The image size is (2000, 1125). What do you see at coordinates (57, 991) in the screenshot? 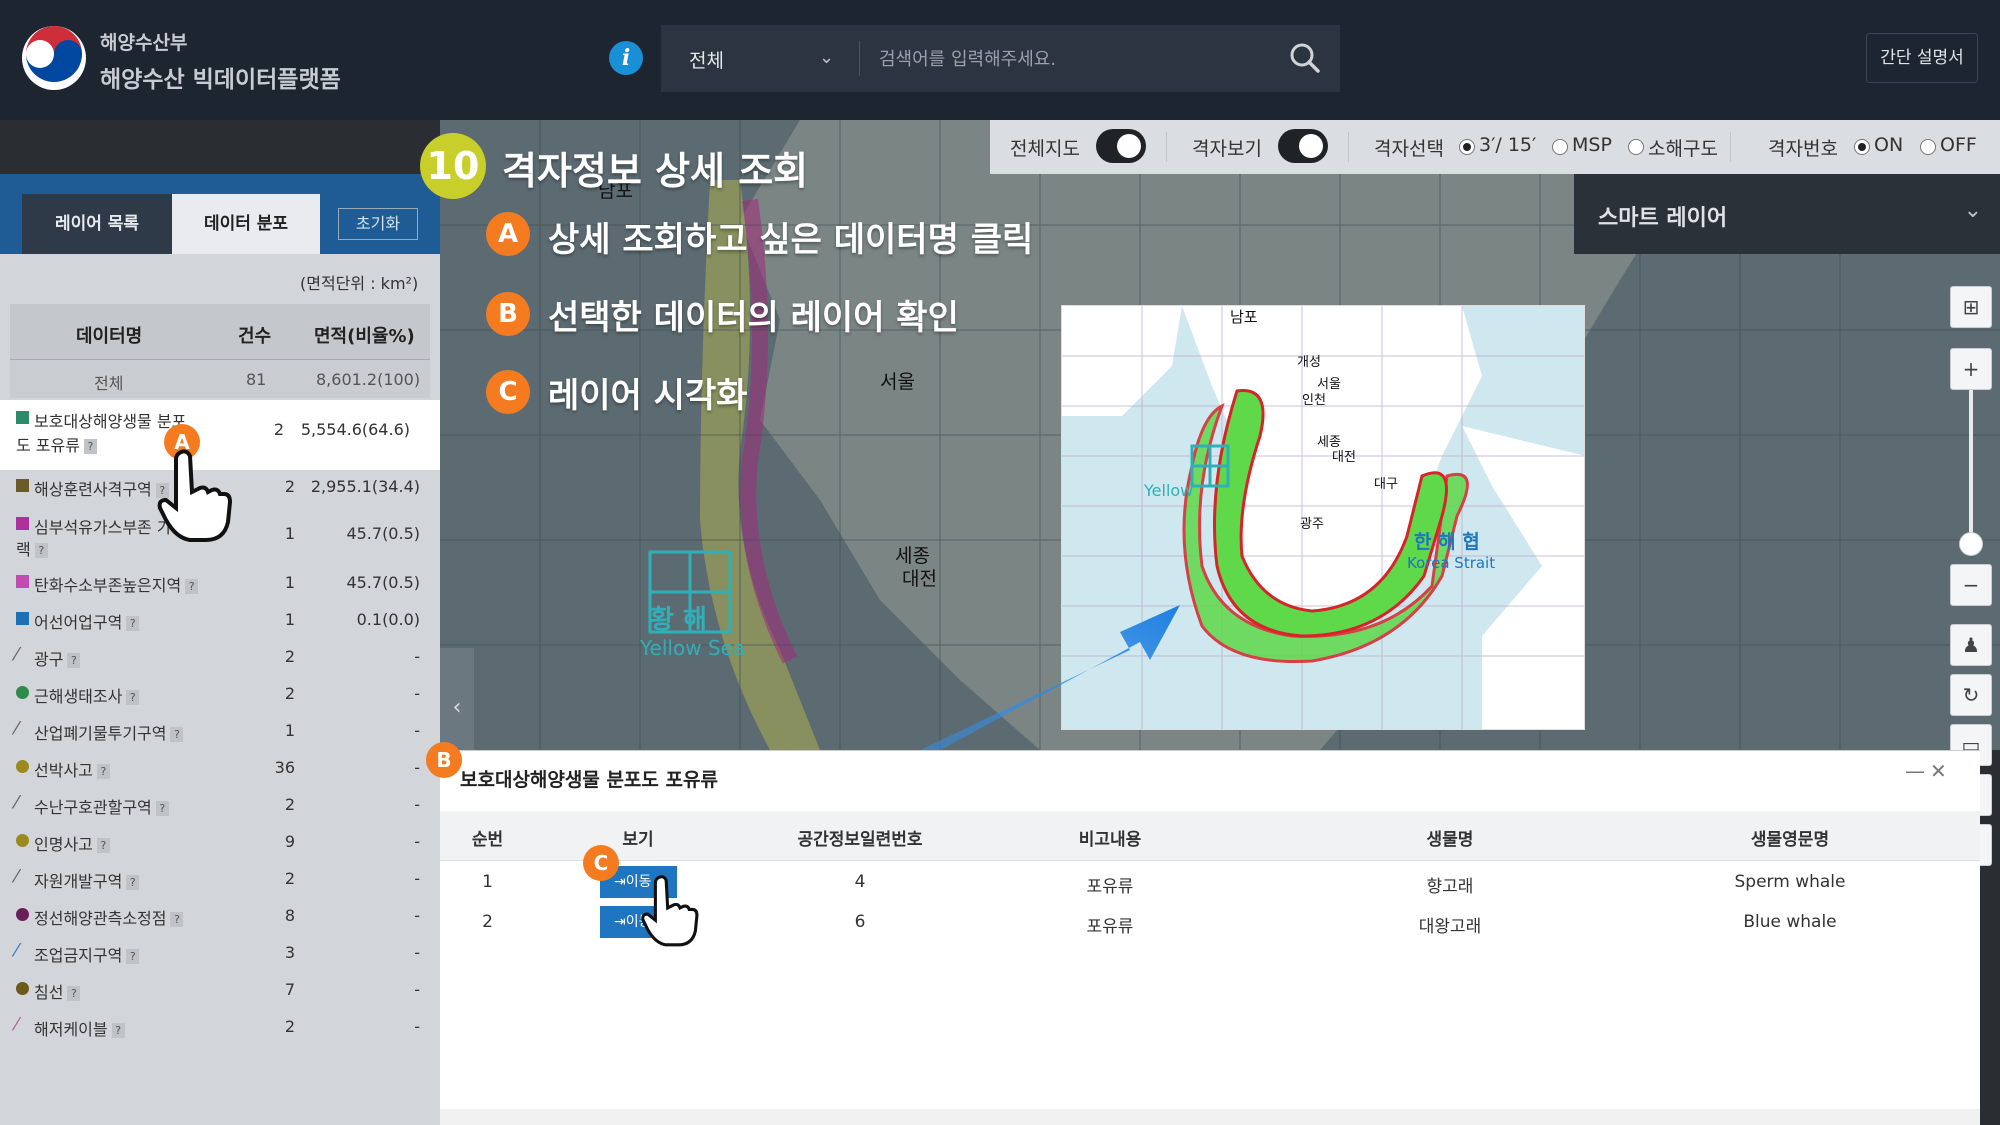
I see `row-name: 침선?` at bounding box center [57, 991].